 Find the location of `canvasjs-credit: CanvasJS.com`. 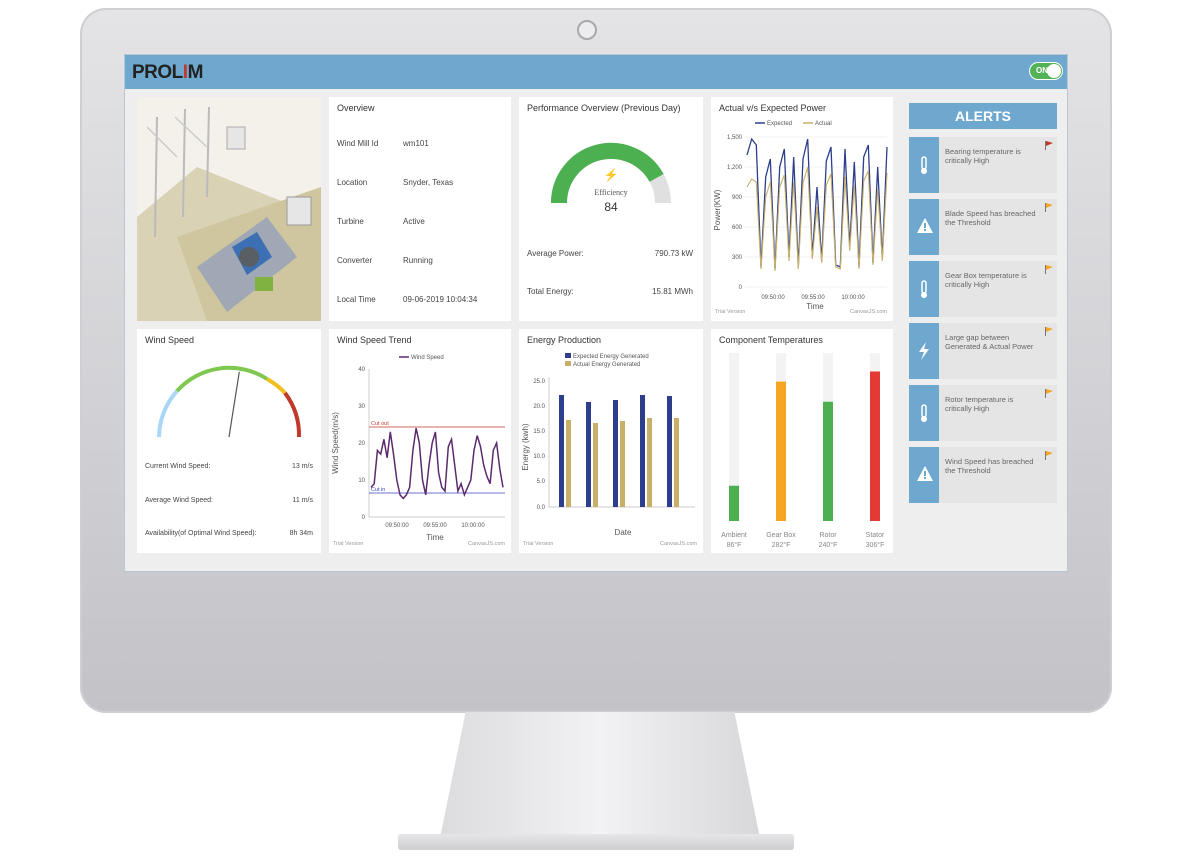

canvasjs-credit: CanvasJS.com is located at coordinates (486, 544).